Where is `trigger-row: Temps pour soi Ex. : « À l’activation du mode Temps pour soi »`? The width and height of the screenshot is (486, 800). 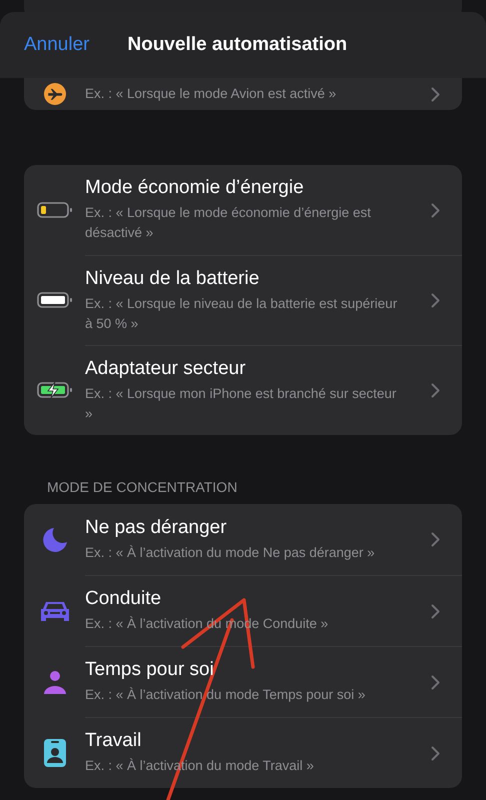 trigger-row: Temps pour soi Ex. : « À l’activation du mode Temps pour soi » is located at coordinates (243, 681).